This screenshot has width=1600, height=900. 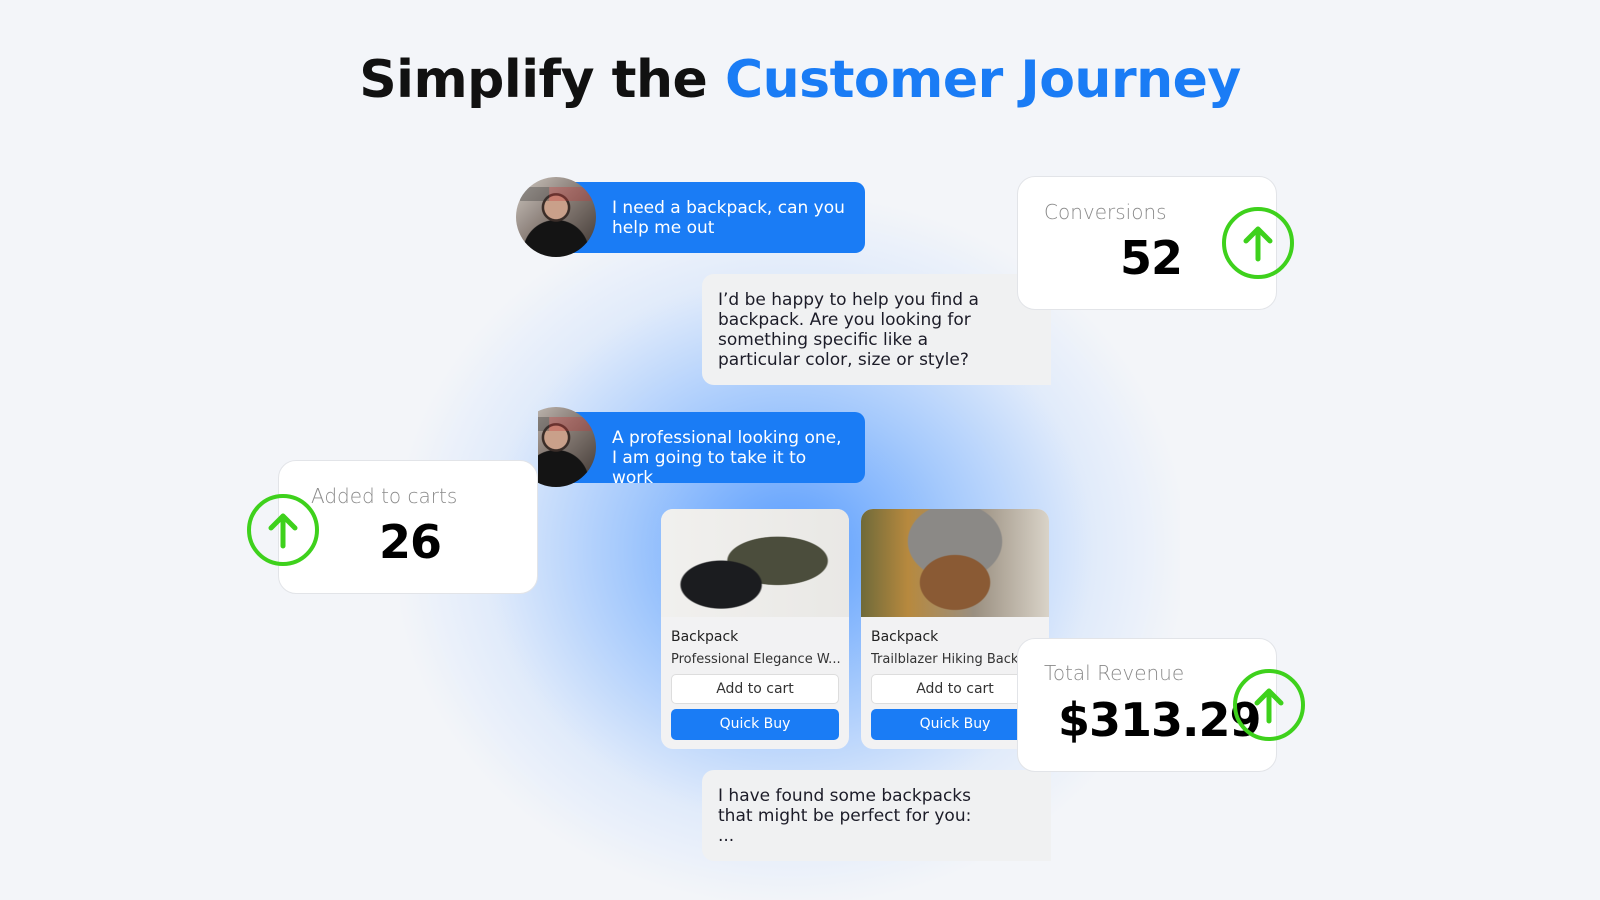 What do you see at coordinates (982, 80) in the screenshot?
I see `title-accent: Customer Journey` at bounding box center [982, 80].